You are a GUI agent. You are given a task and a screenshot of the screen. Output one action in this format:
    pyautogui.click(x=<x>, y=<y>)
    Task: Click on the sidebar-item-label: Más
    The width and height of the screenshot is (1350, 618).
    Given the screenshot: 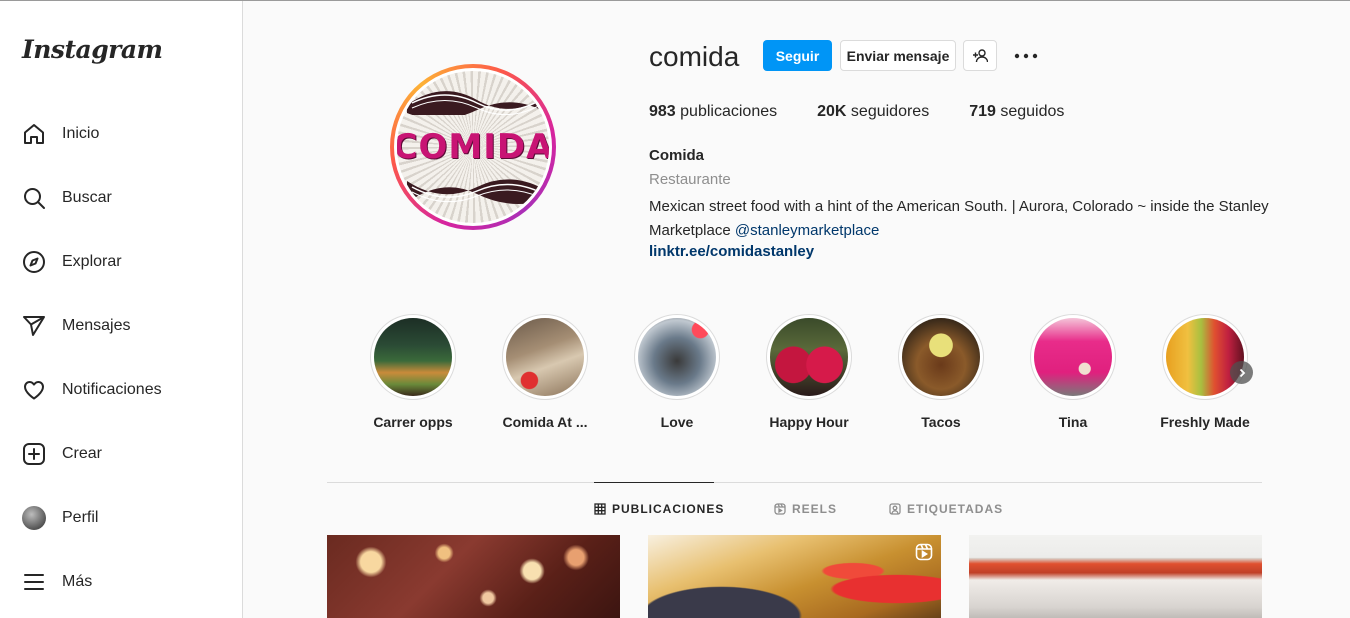 What is the action you would take?
    pyautogui.click(x=77, y=581)
    